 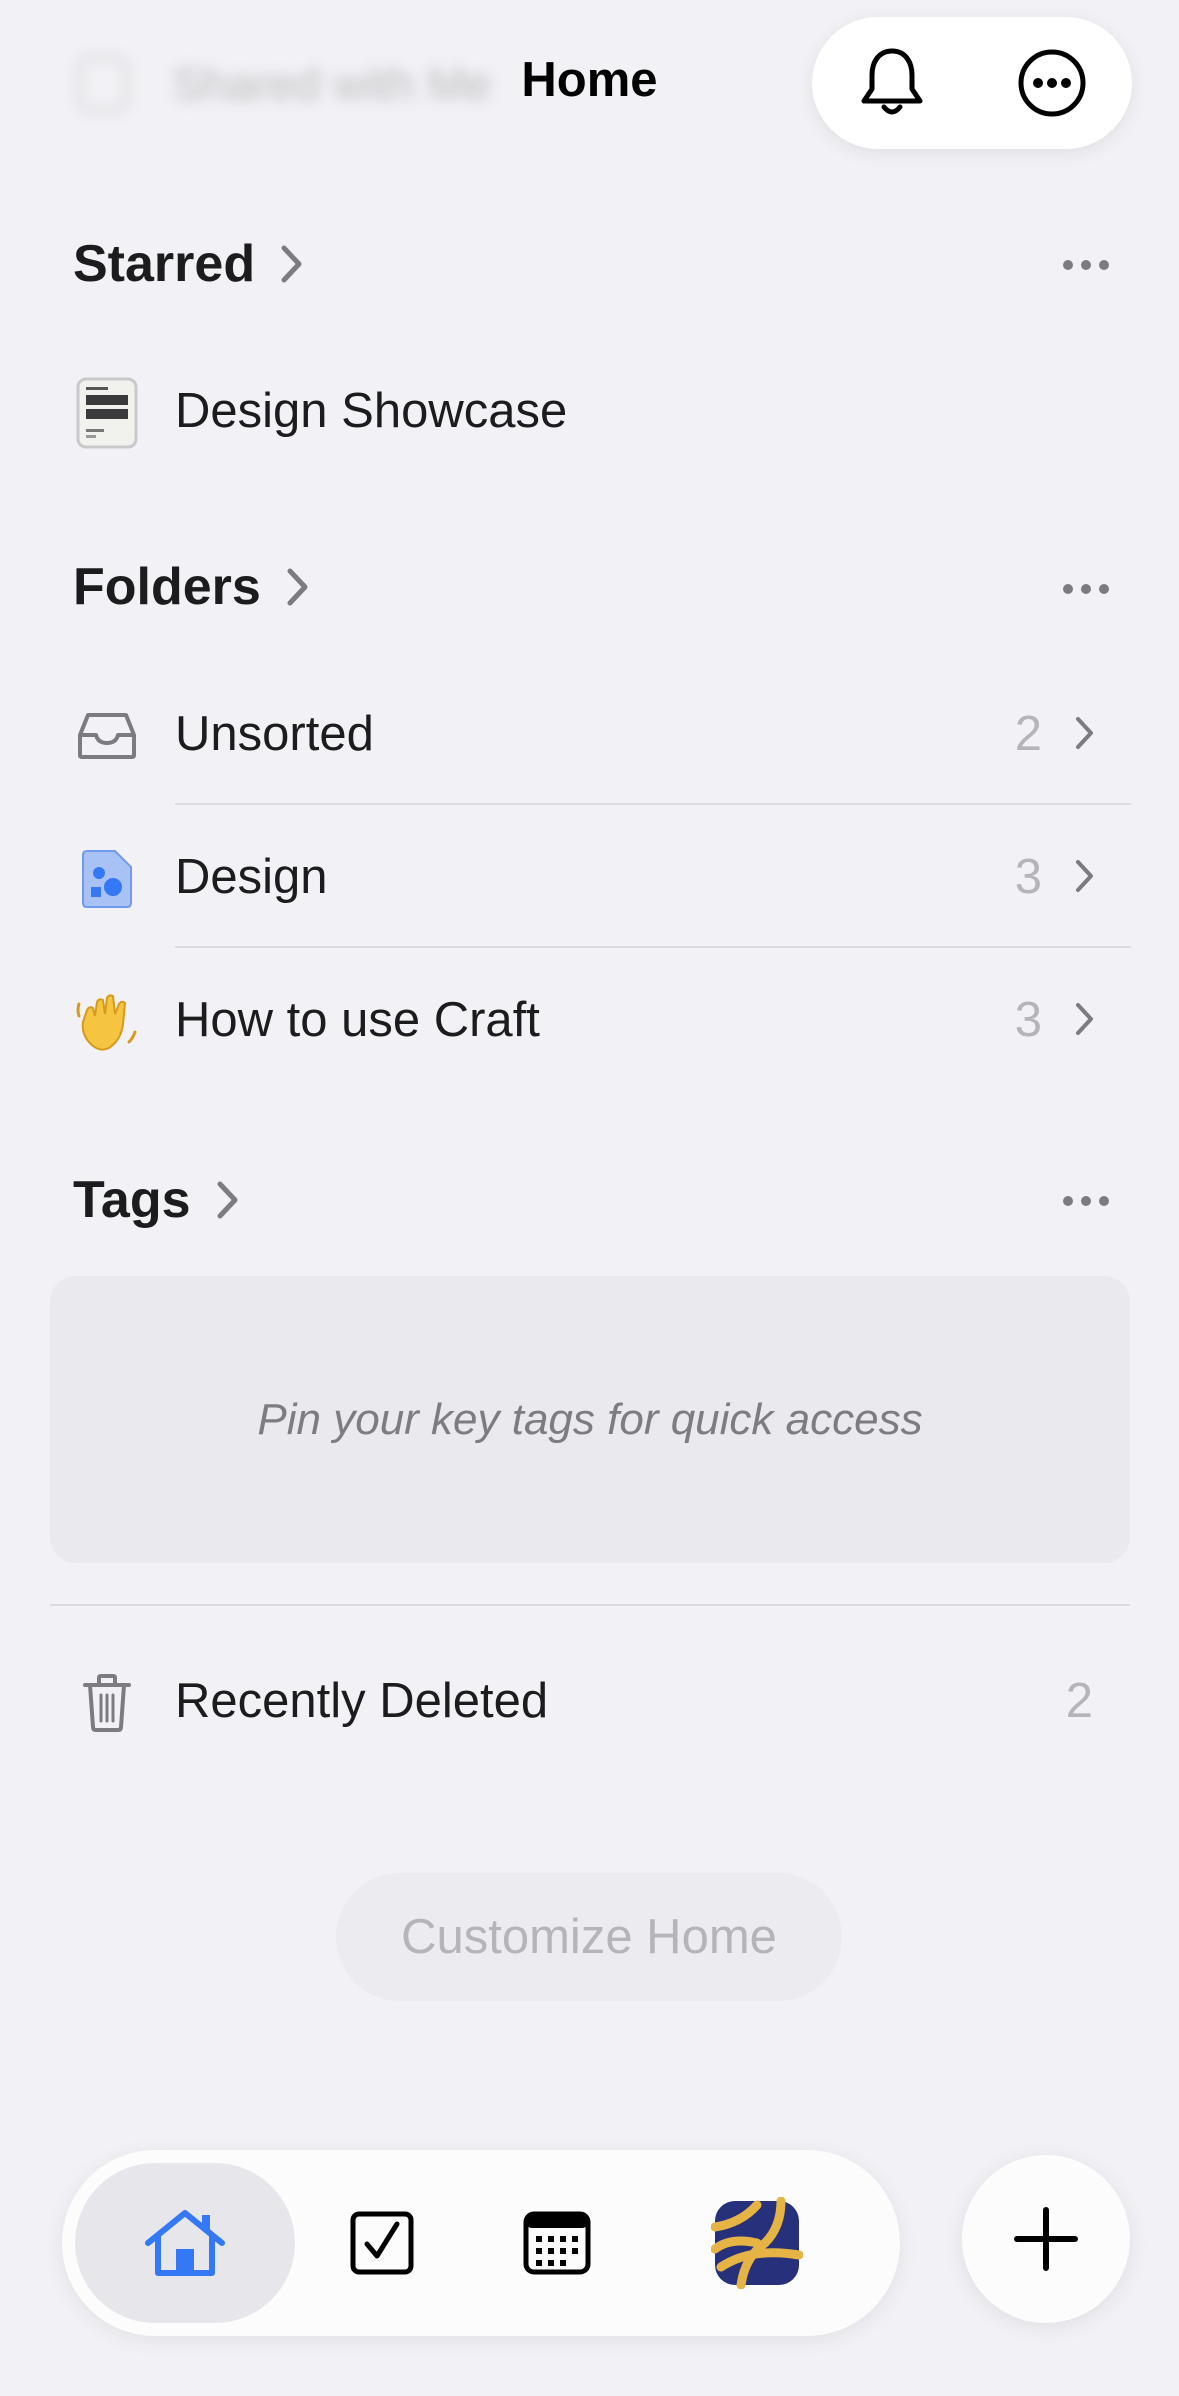 I want to click on tab-home, so click(x=185, y=2243).